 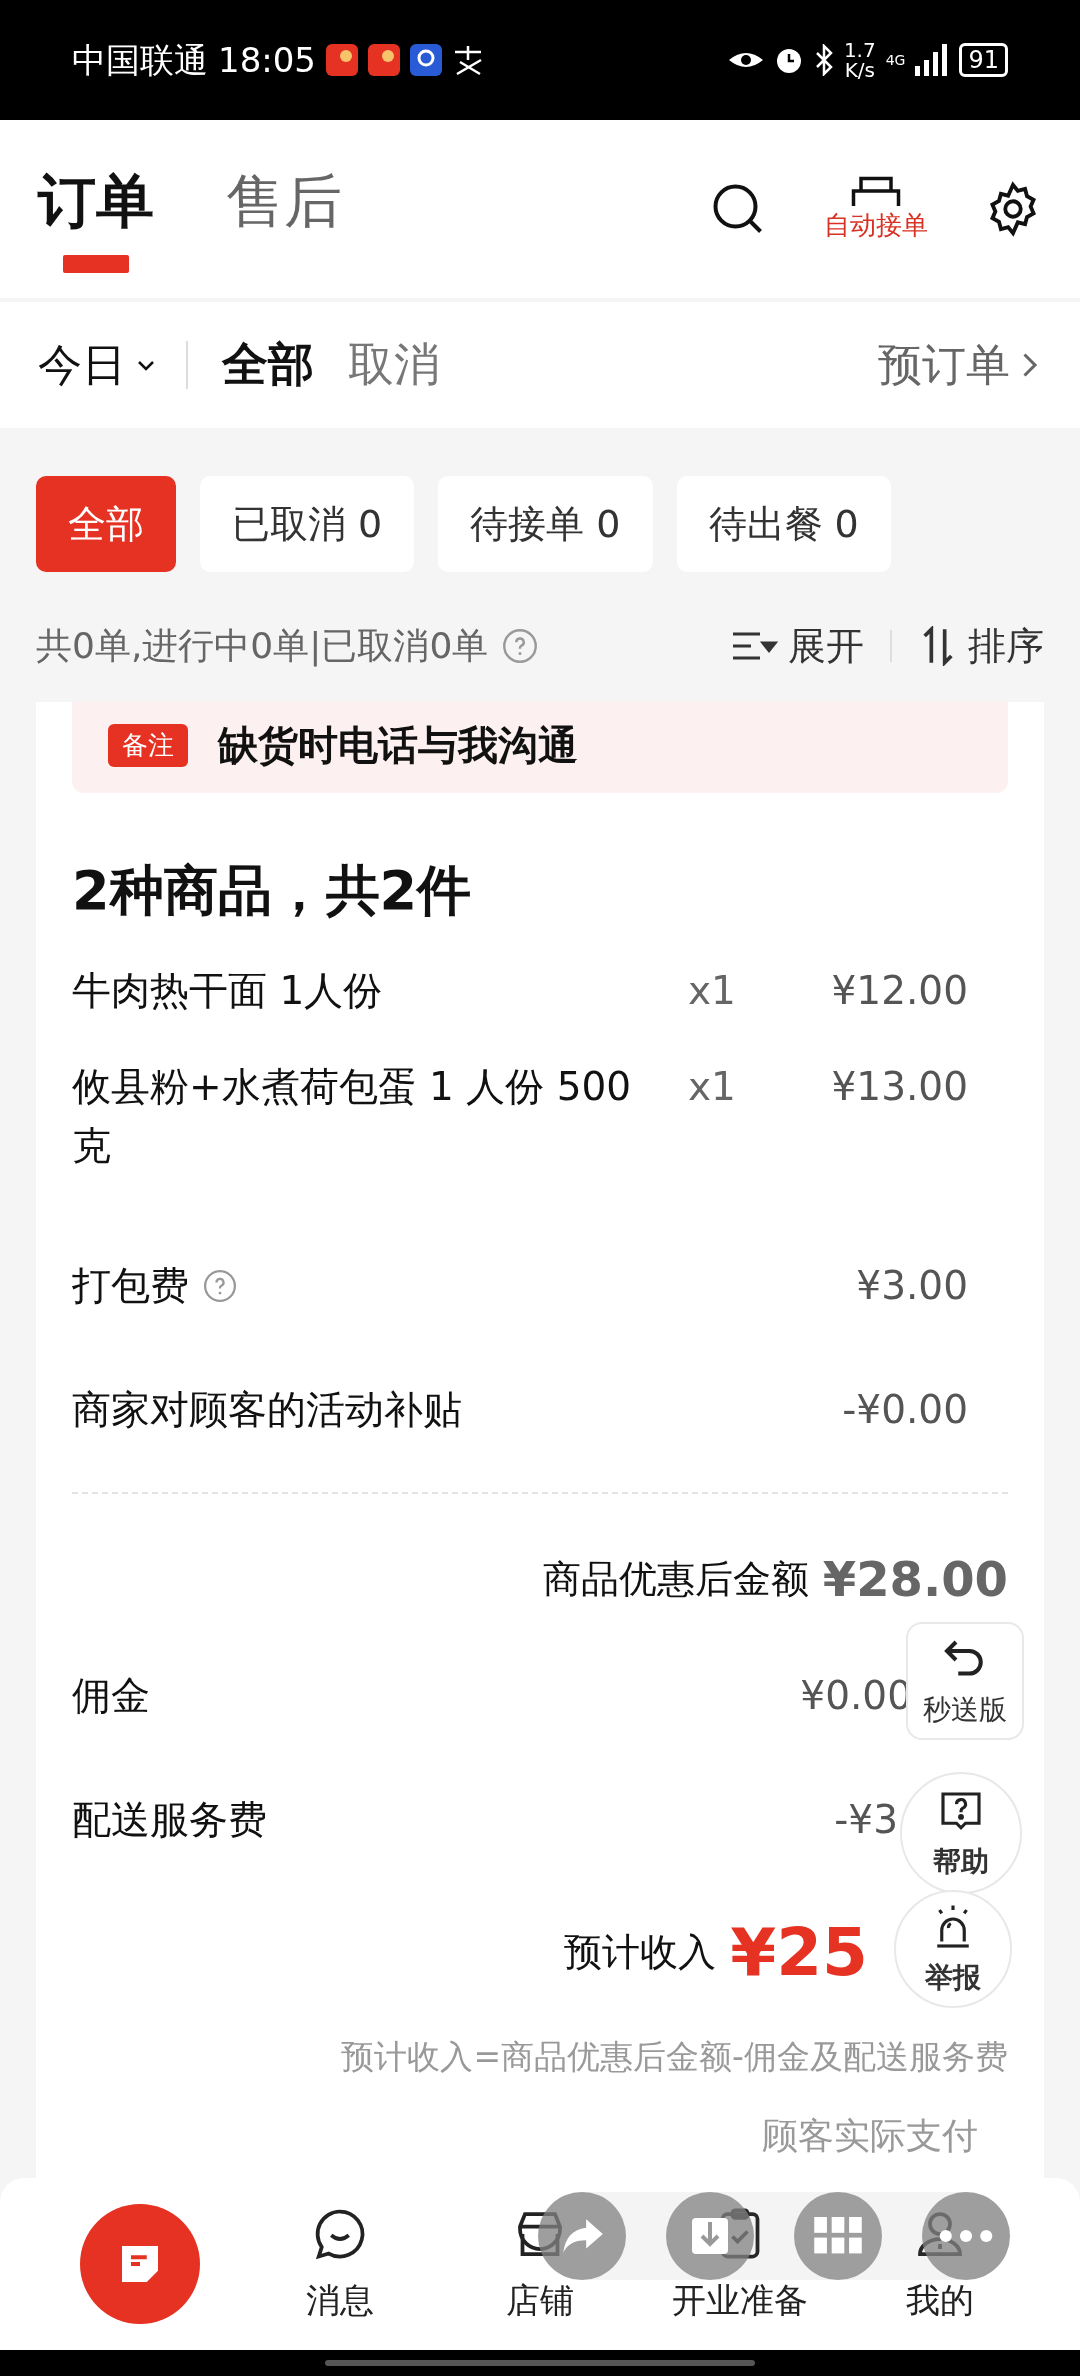 I want to click on filter-chip: 待接单 0, so click(x=545, y=524).